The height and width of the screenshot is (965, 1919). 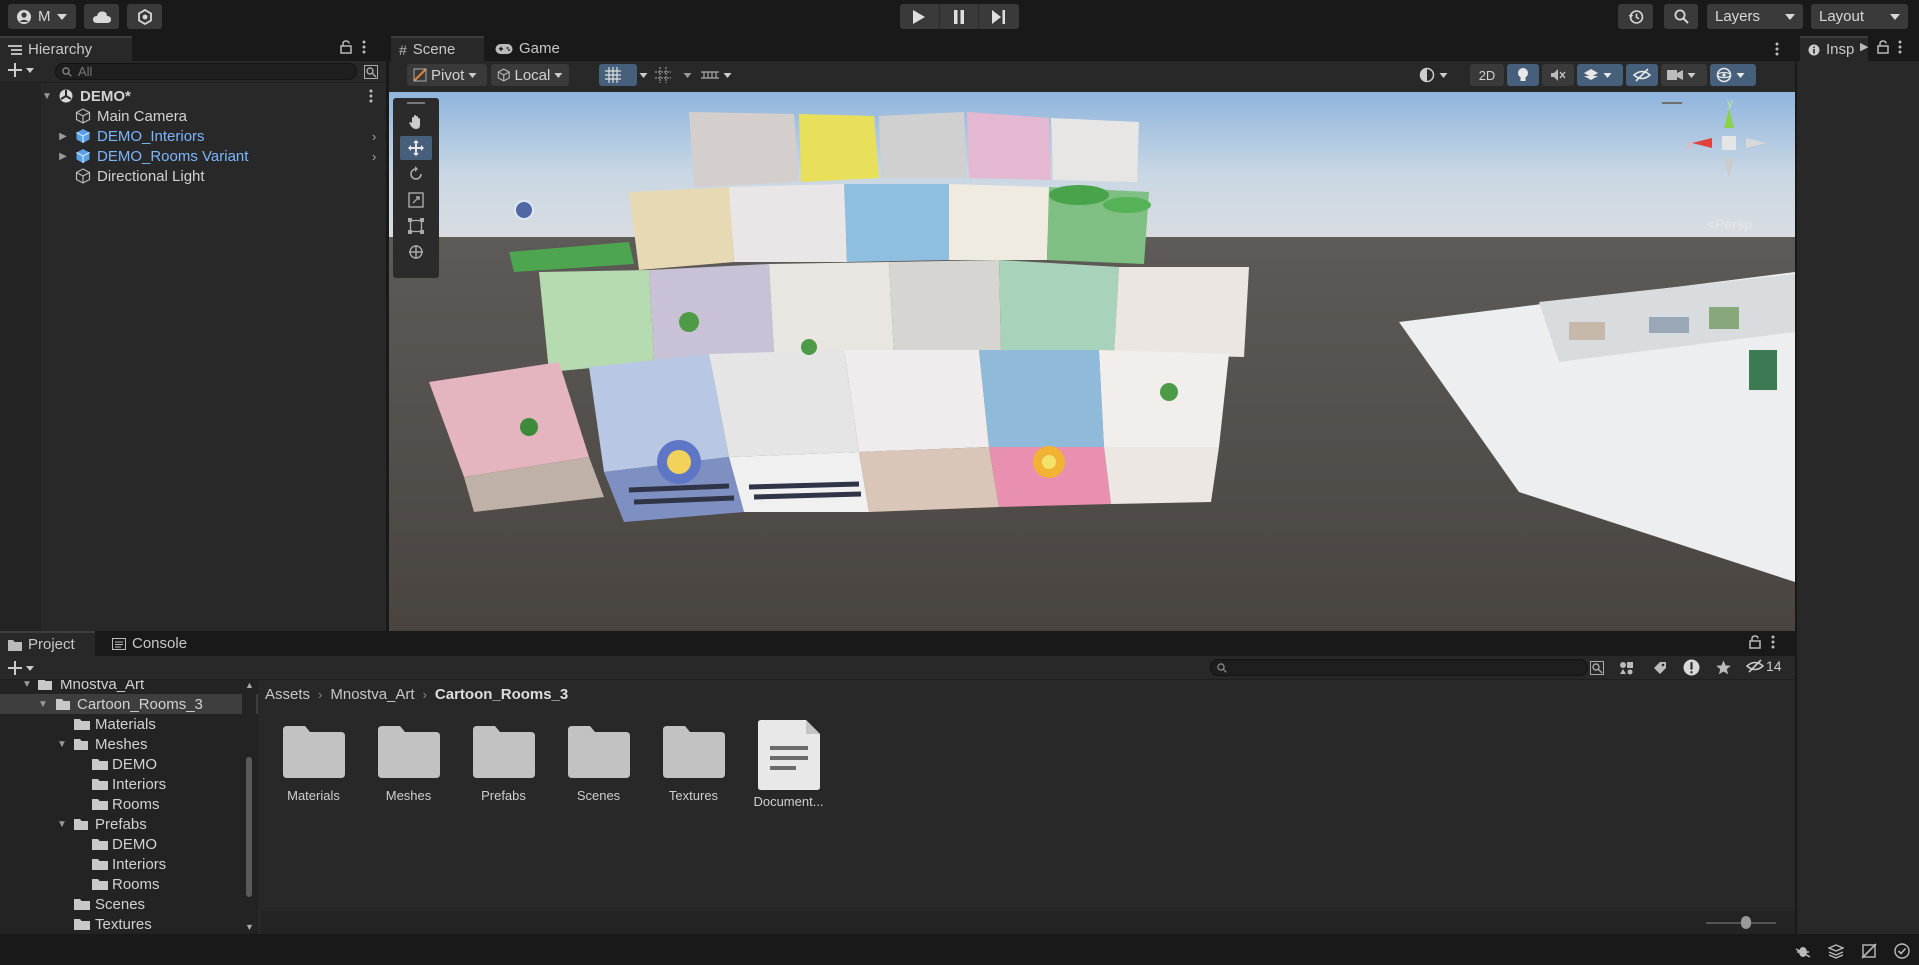 What do you see at coordinates (687, 75) in the screenshot?
I see `chevron-down-icon` at bounding box center [687, 75].